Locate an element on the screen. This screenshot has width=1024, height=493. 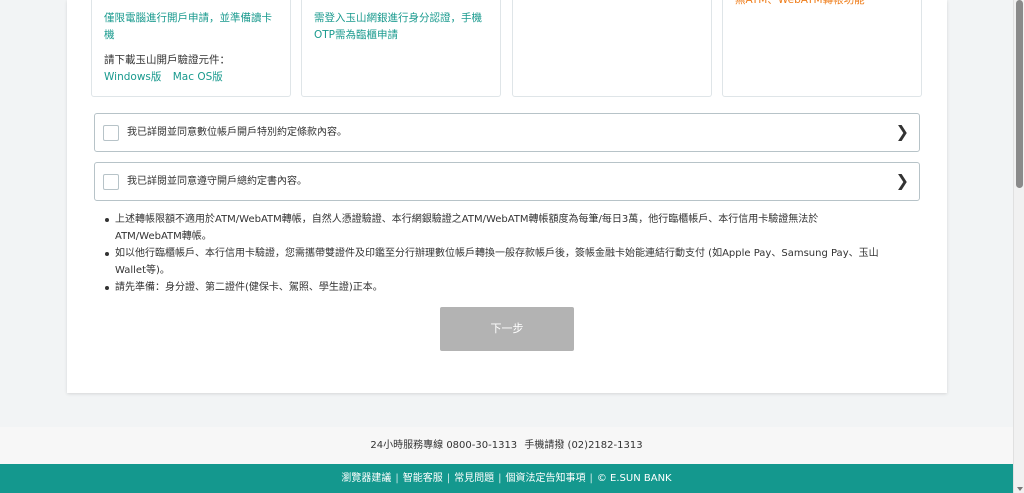
footer-link-privacy: 個資法定告知事項 is located at coordinates (546, 478).